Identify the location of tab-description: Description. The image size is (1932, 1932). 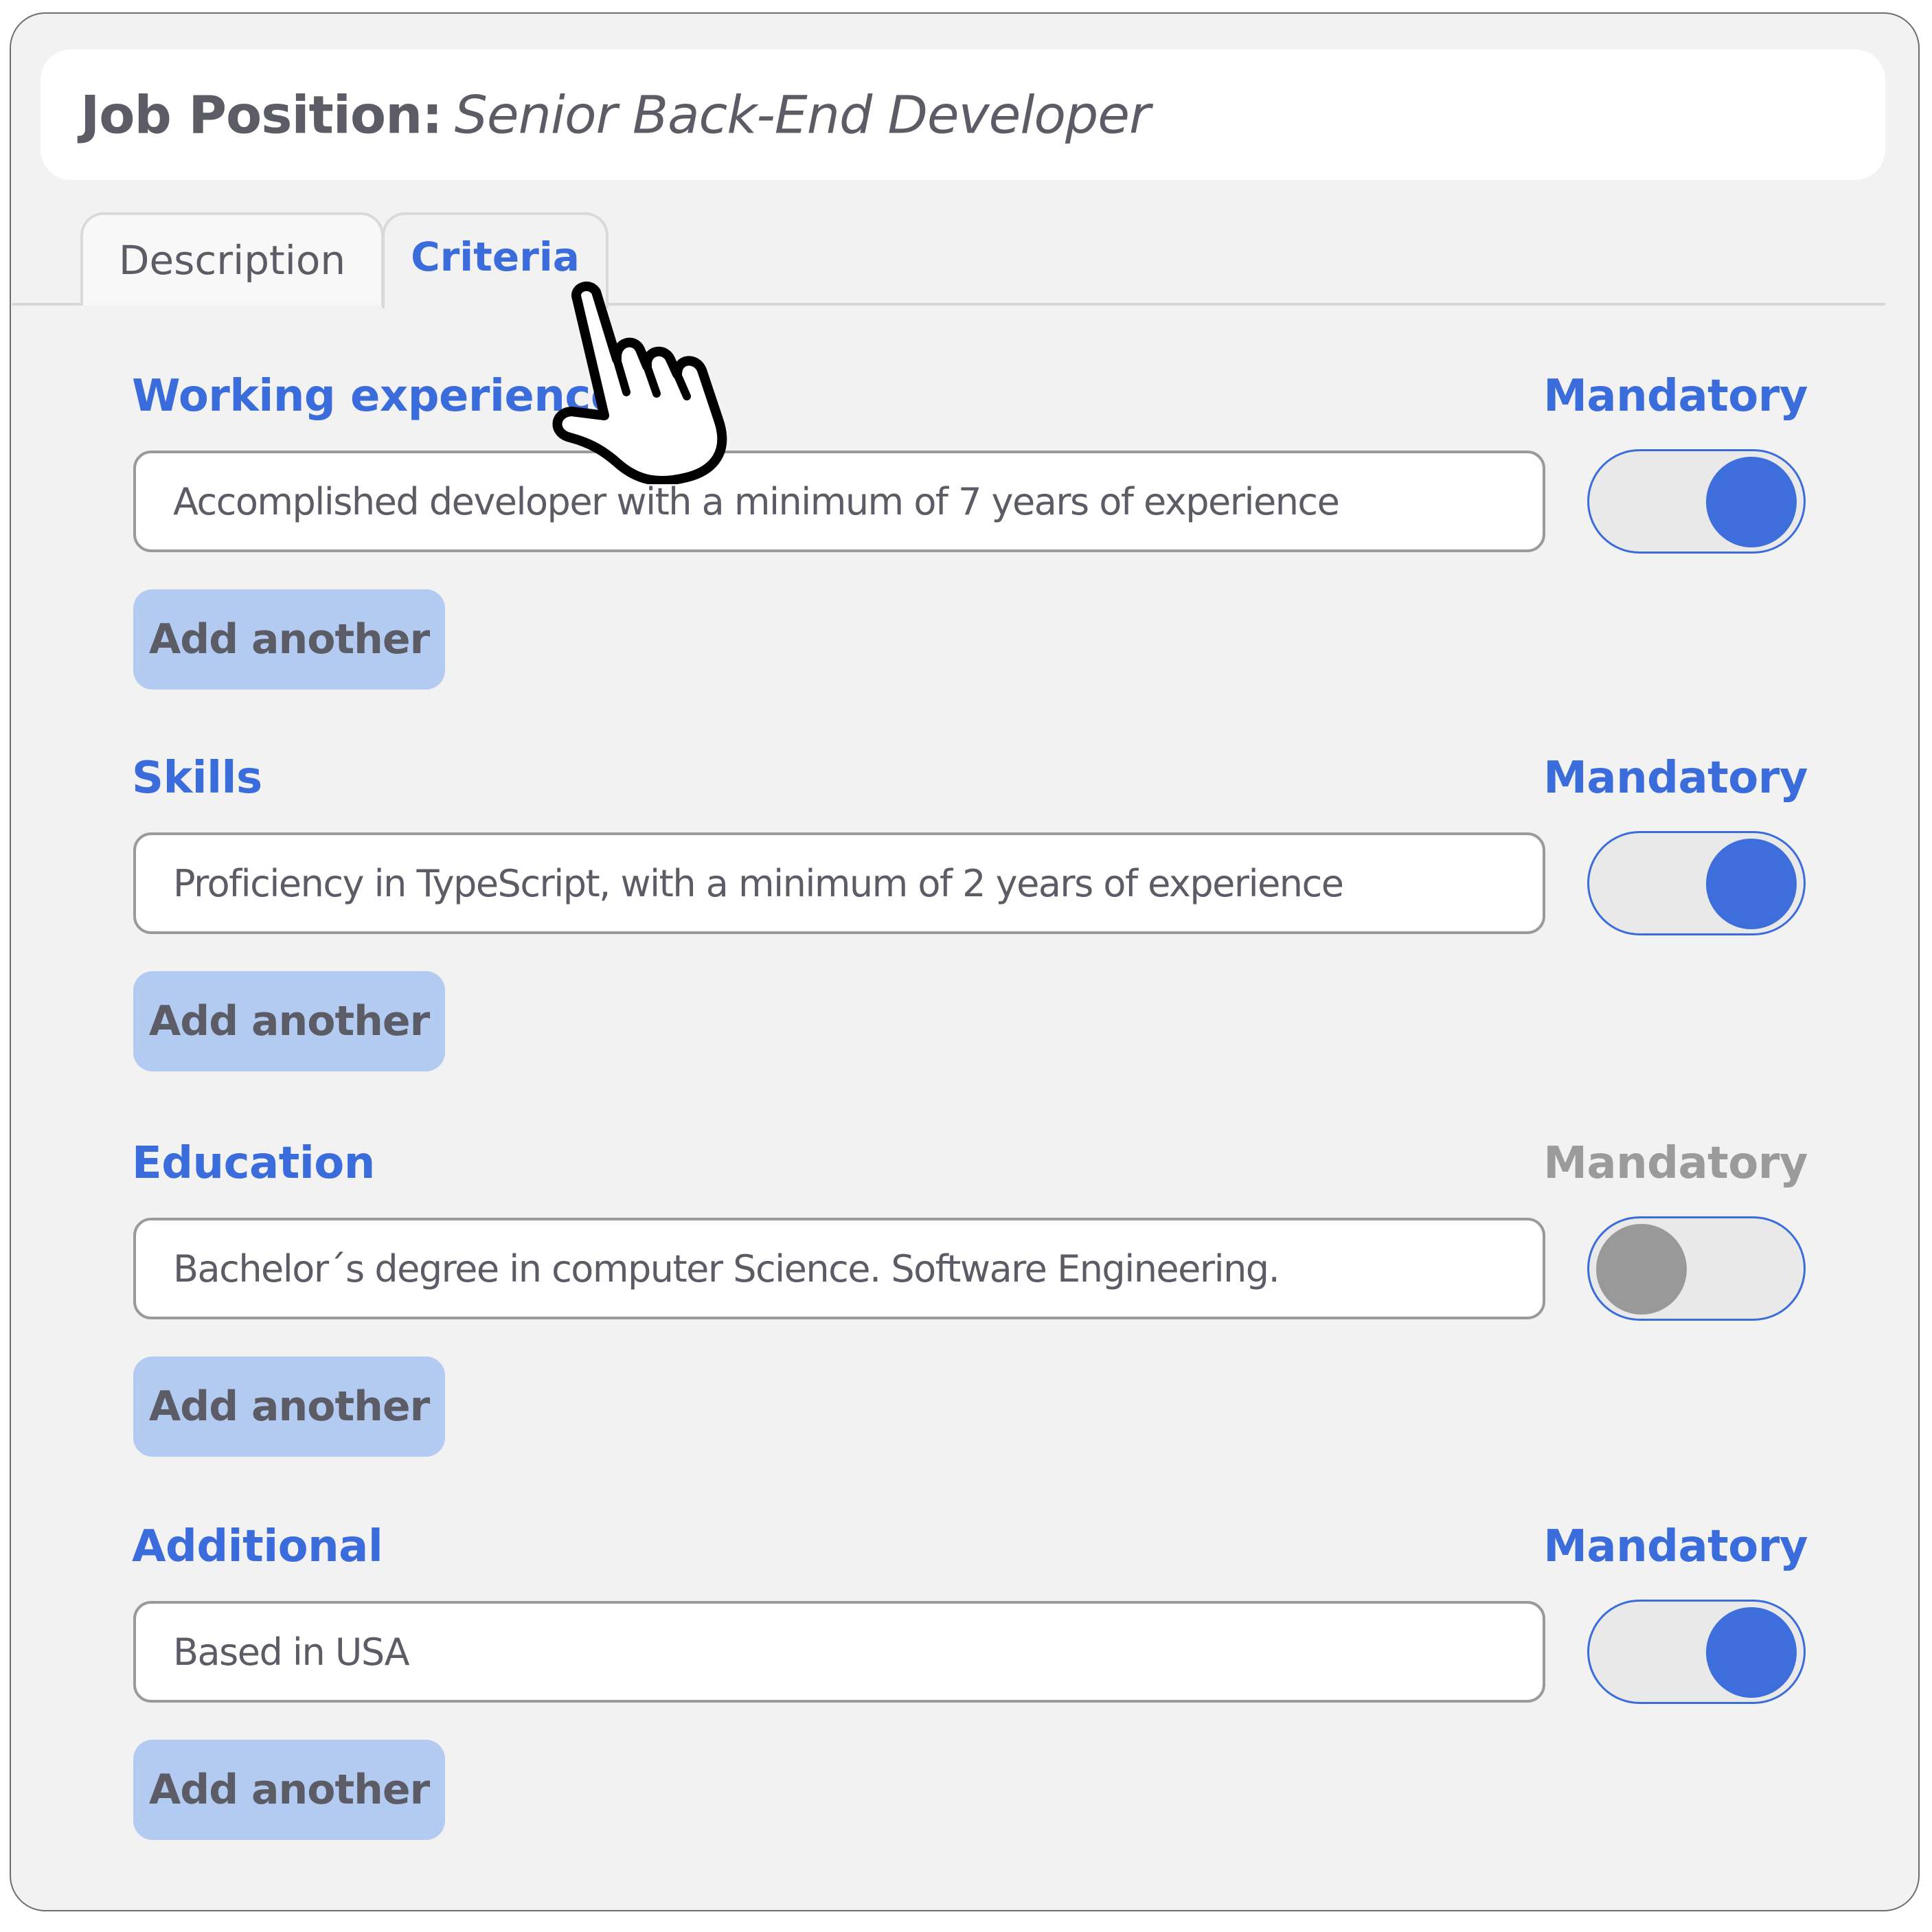
(232, 259).